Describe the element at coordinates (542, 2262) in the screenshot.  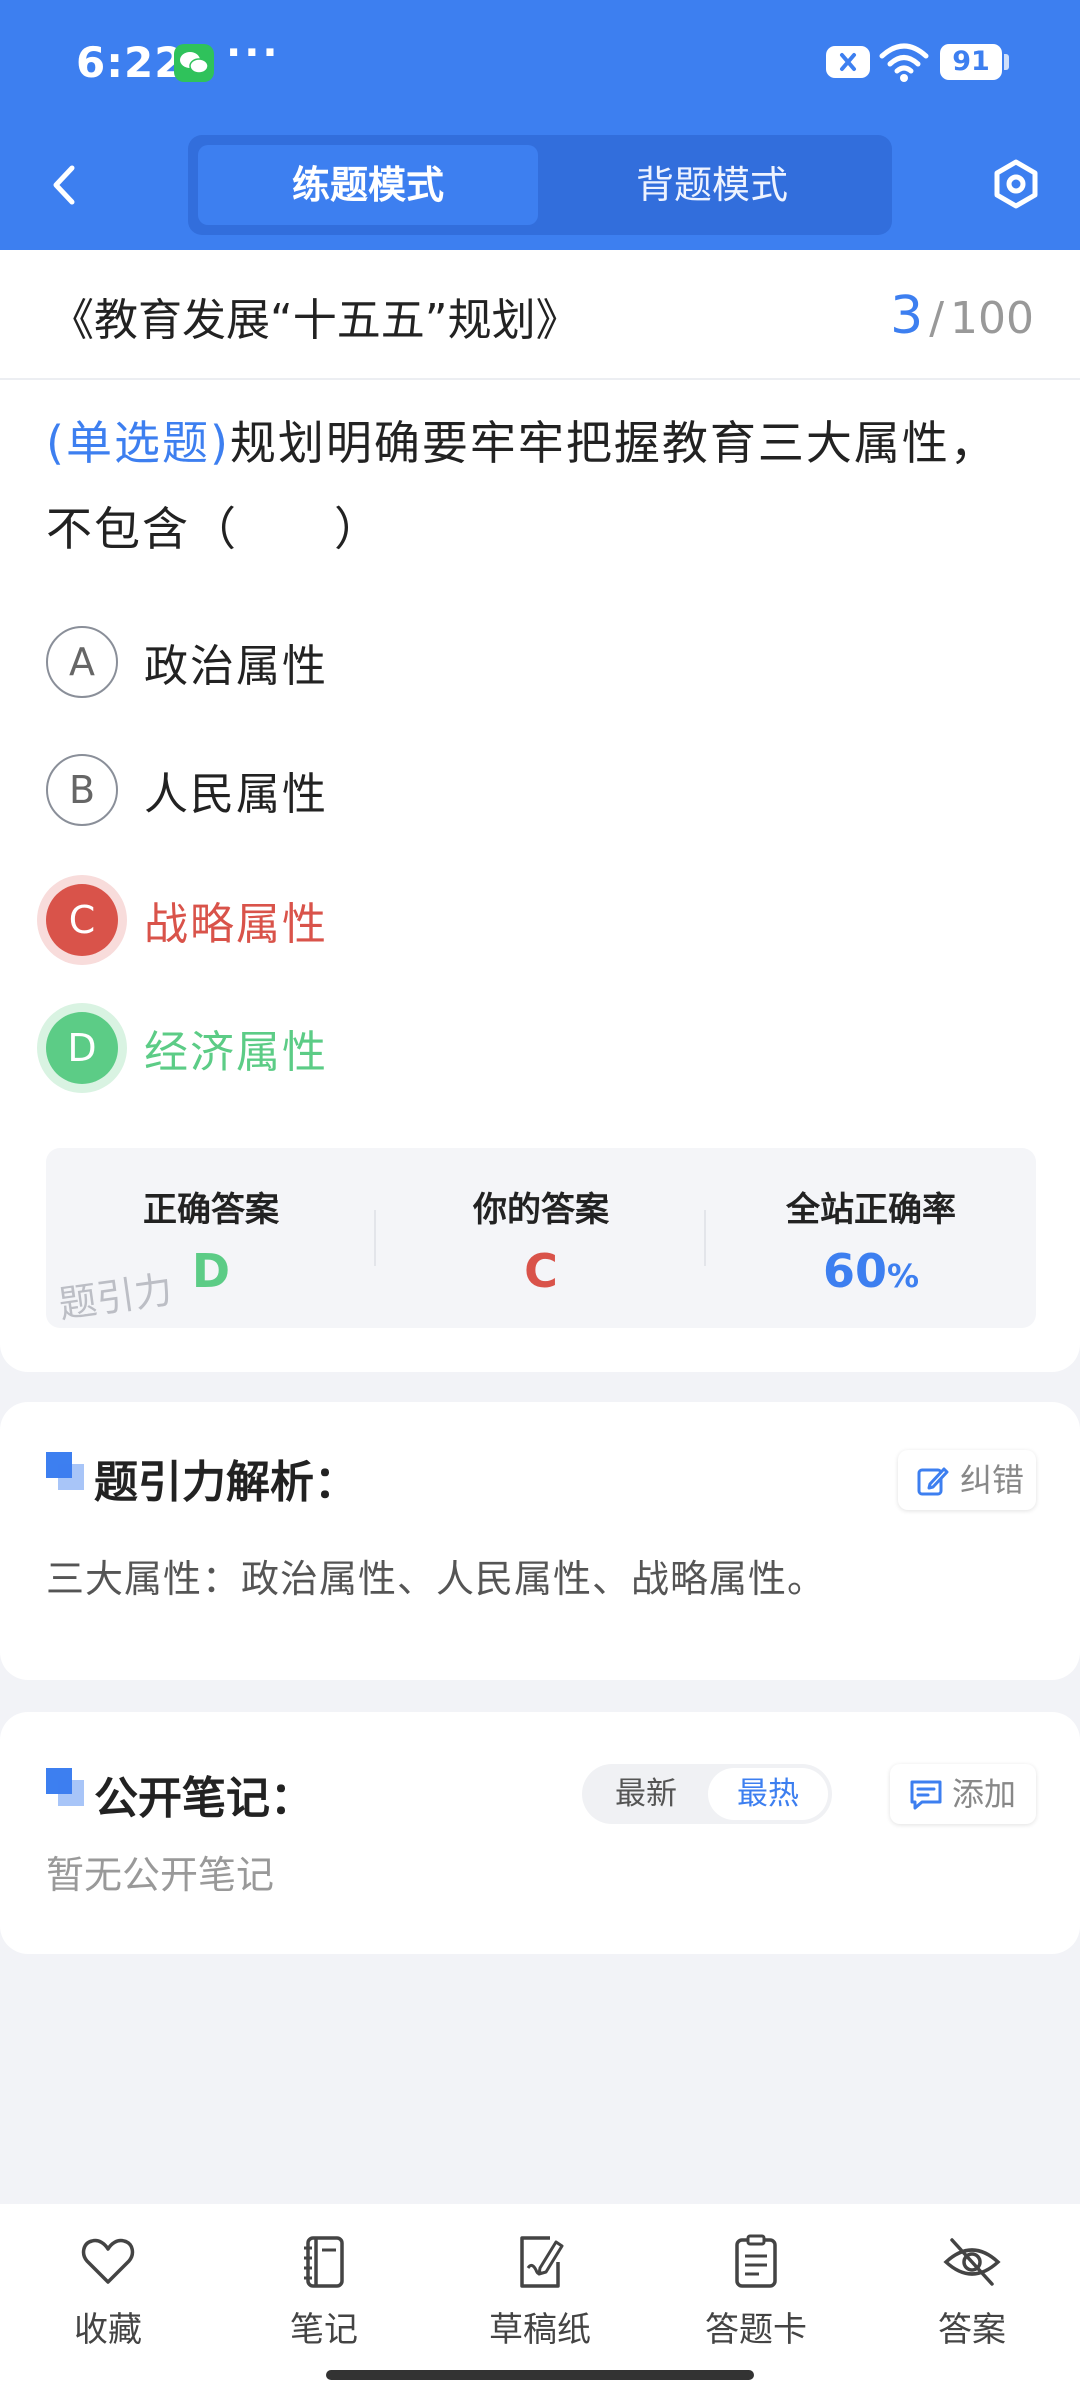
I see `draft-paper-icon` at that location.